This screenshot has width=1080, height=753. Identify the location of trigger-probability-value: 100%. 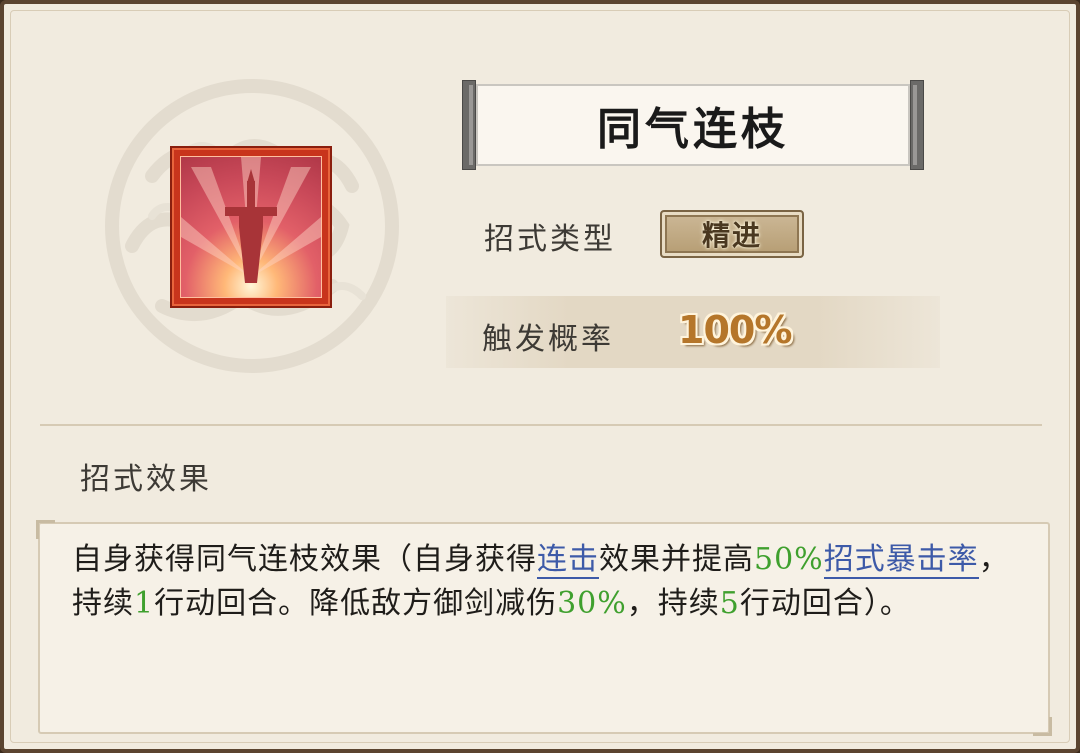
(735, 330).